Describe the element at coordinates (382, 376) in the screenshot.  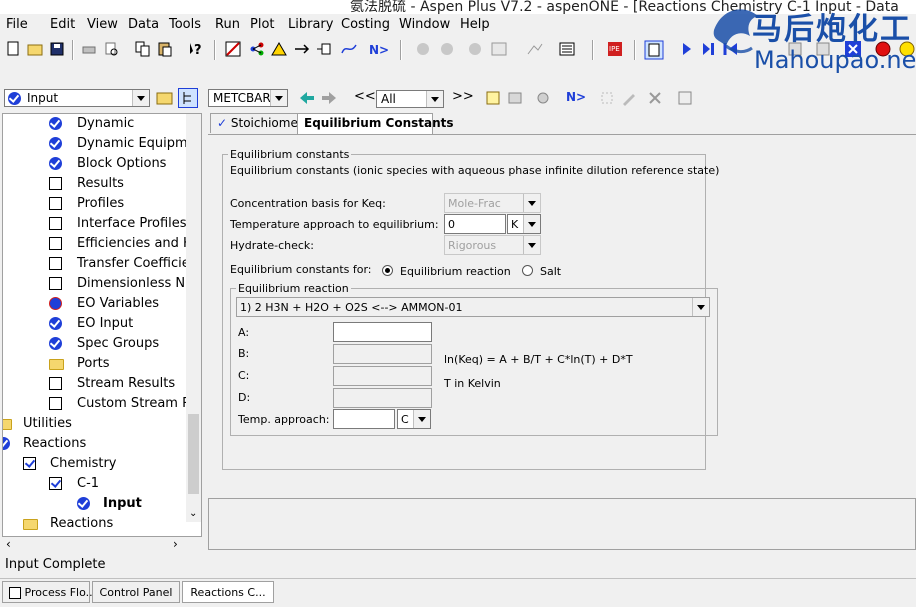
I see `c-input` at that location.